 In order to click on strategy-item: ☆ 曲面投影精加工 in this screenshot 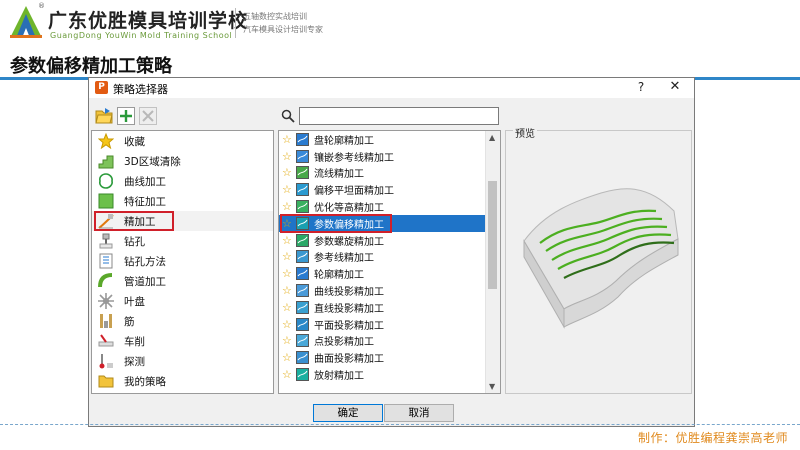, I will do `click(389, 357)`.